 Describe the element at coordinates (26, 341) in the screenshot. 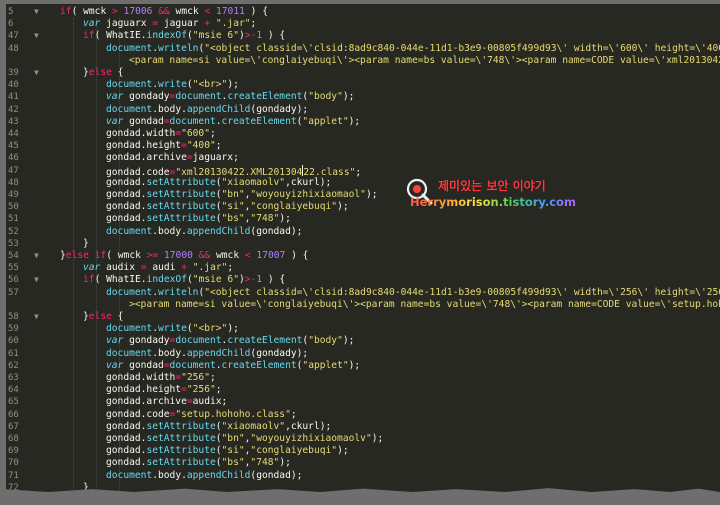

I see `gutter-line: 60` at that location.